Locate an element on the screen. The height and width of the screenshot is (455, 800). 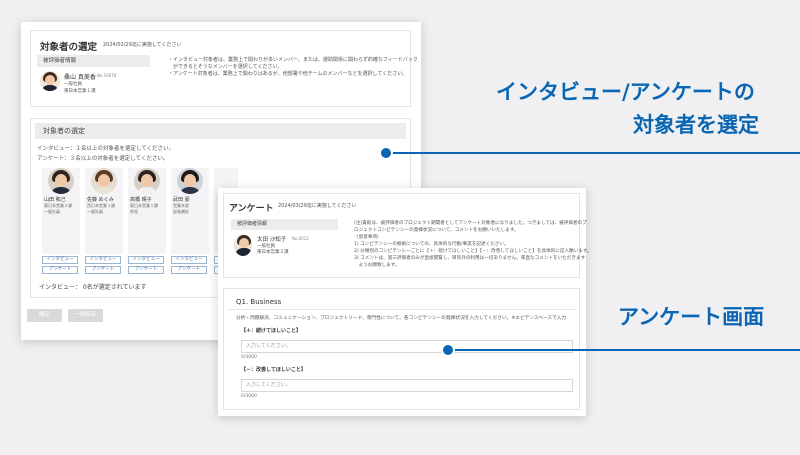
callout-connector-top is located at coordinates (593, 153).